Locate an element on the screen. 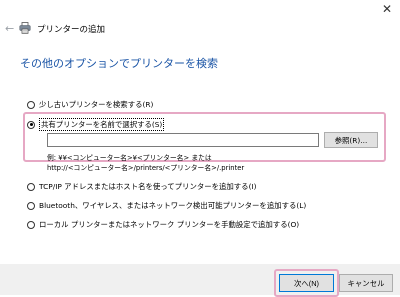 The image size is (400, 297). back-button: ← is located at coordinates (9, 28).